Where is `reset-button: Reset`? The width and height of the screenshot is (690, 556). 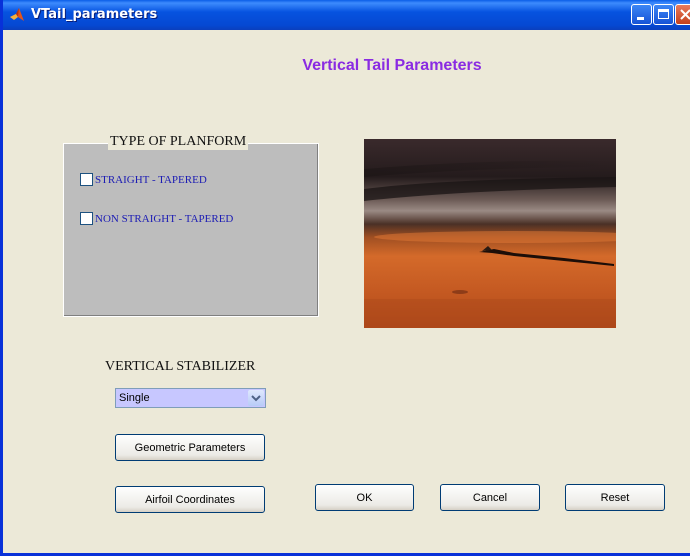
reset-button: Reset is located at coordinates (615, 497).